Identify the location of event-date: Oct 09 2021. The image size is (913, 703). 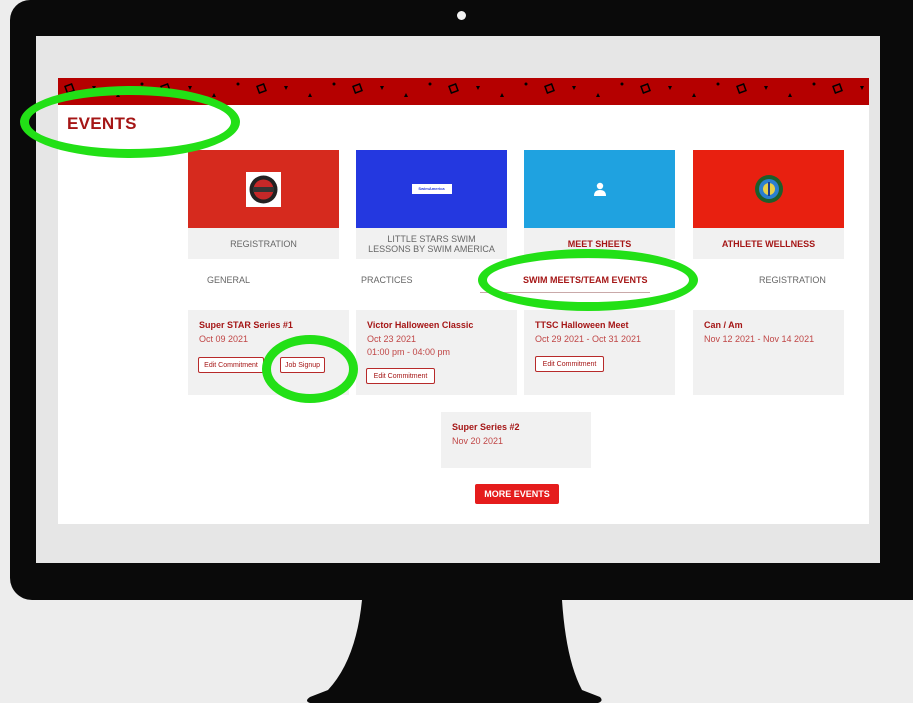
(224, 339).